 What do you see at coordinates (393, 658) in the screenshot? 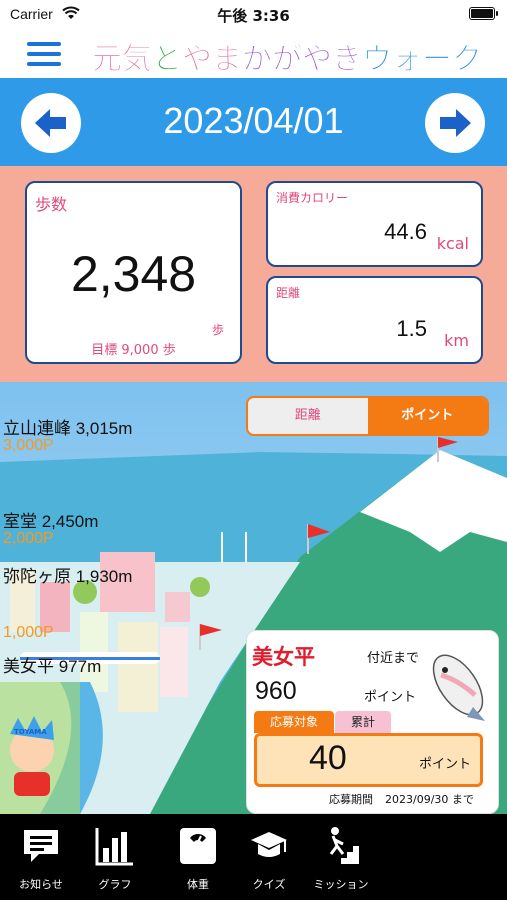
I see `near-label: 付近まで` at bounding box center [393, 658].